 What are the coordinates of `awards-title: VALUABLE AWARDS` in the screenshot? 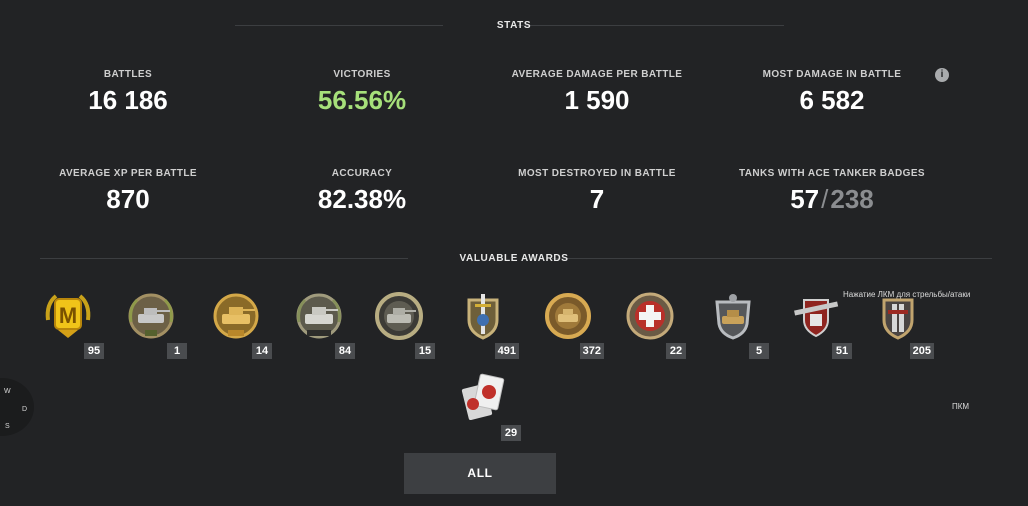 It's located at (514, 258).